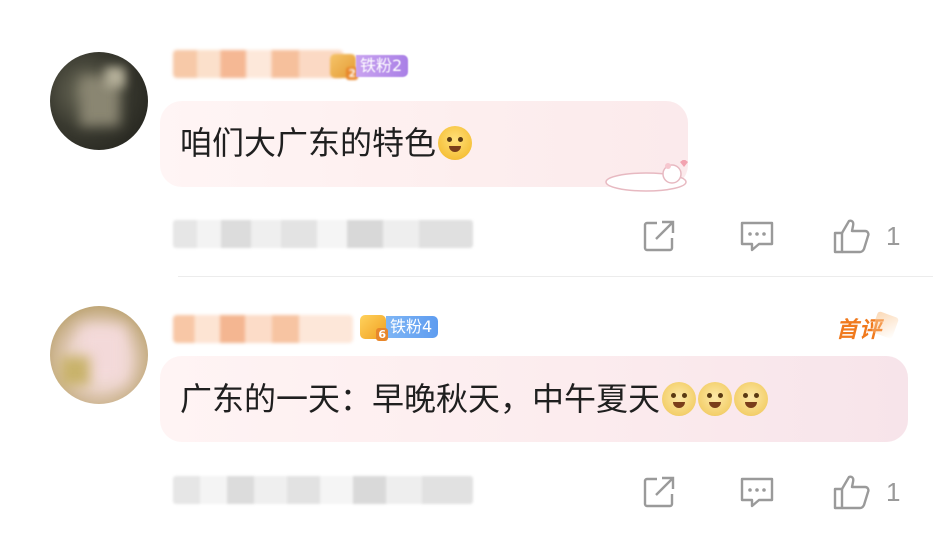 The image size is (933, 539). What do you see at coordinates (382, 66) in the screenshot?
I see `fan-badge-label: 铁粉2` at bounding box center [382, 66].